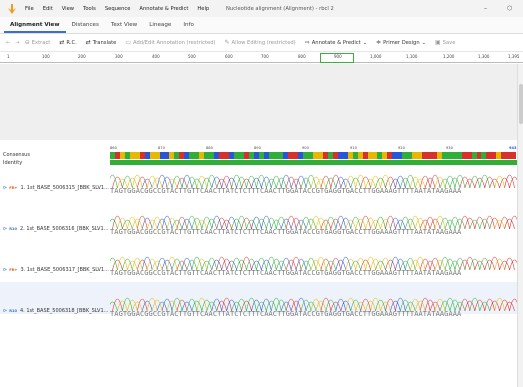 Image resolution: width=523 pixels, height=387 pixels. I want to click on tab-alignment-view: Alignment View, so click(35, 25).